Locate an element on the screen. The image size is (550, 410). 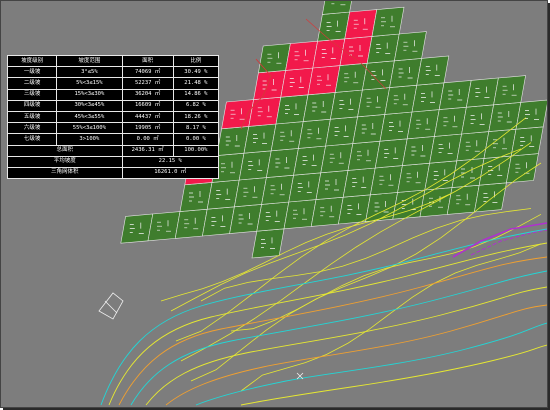
grade-cell: 三级坡 is located at coordinates (32, 94).